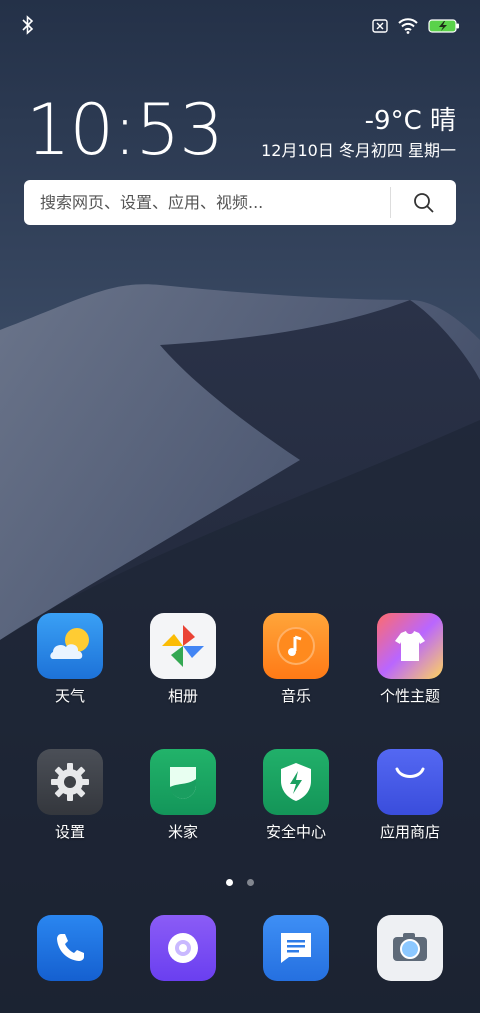  Describe the element at coordinates (183, 646) in the screenshot. I see `gallery-icon` at that location.